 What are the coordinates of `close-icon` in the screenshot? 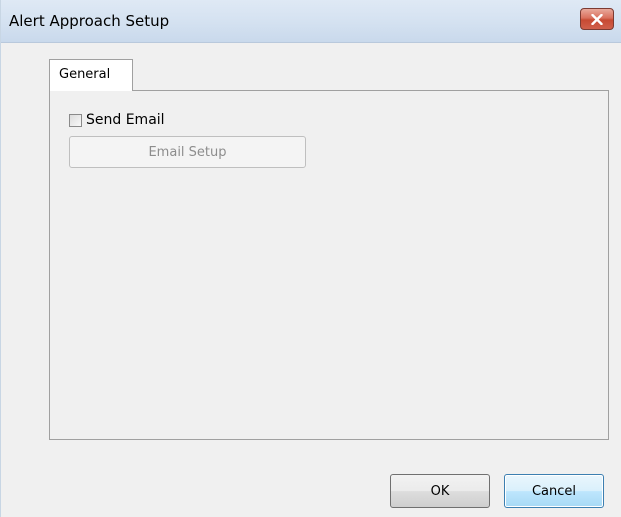 It's located at (597, 19).